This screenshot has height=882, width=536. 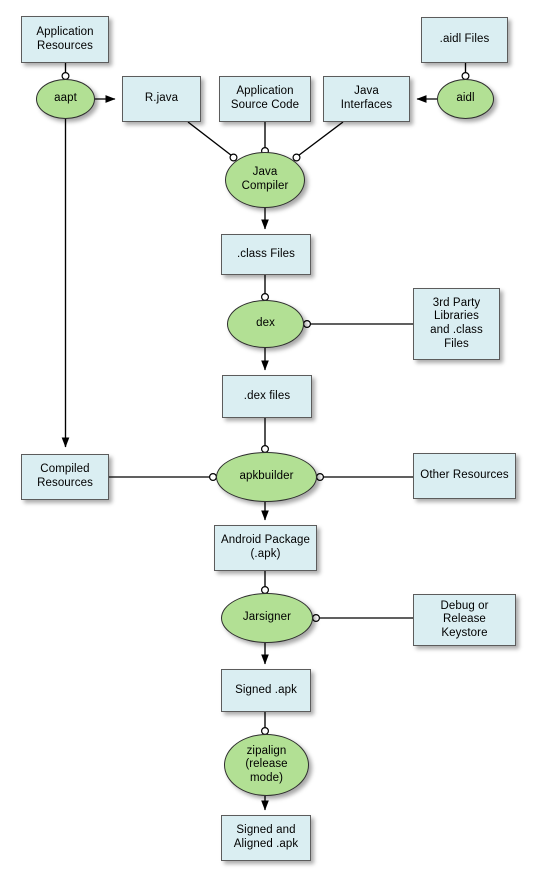 I want to click on node-label-class-files: .class Files, so click(x=266, y=253).